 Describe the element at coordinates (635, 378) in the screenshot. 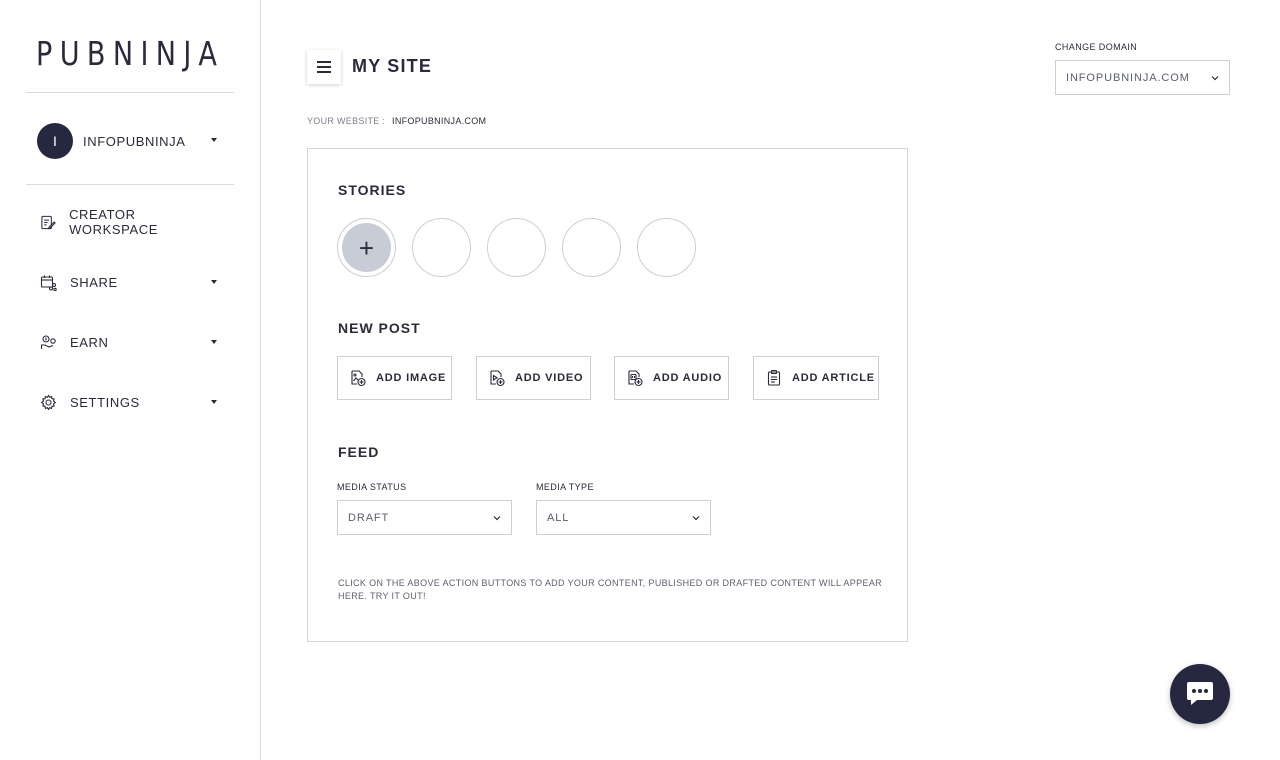

I see `add-audio-icon` at that location.